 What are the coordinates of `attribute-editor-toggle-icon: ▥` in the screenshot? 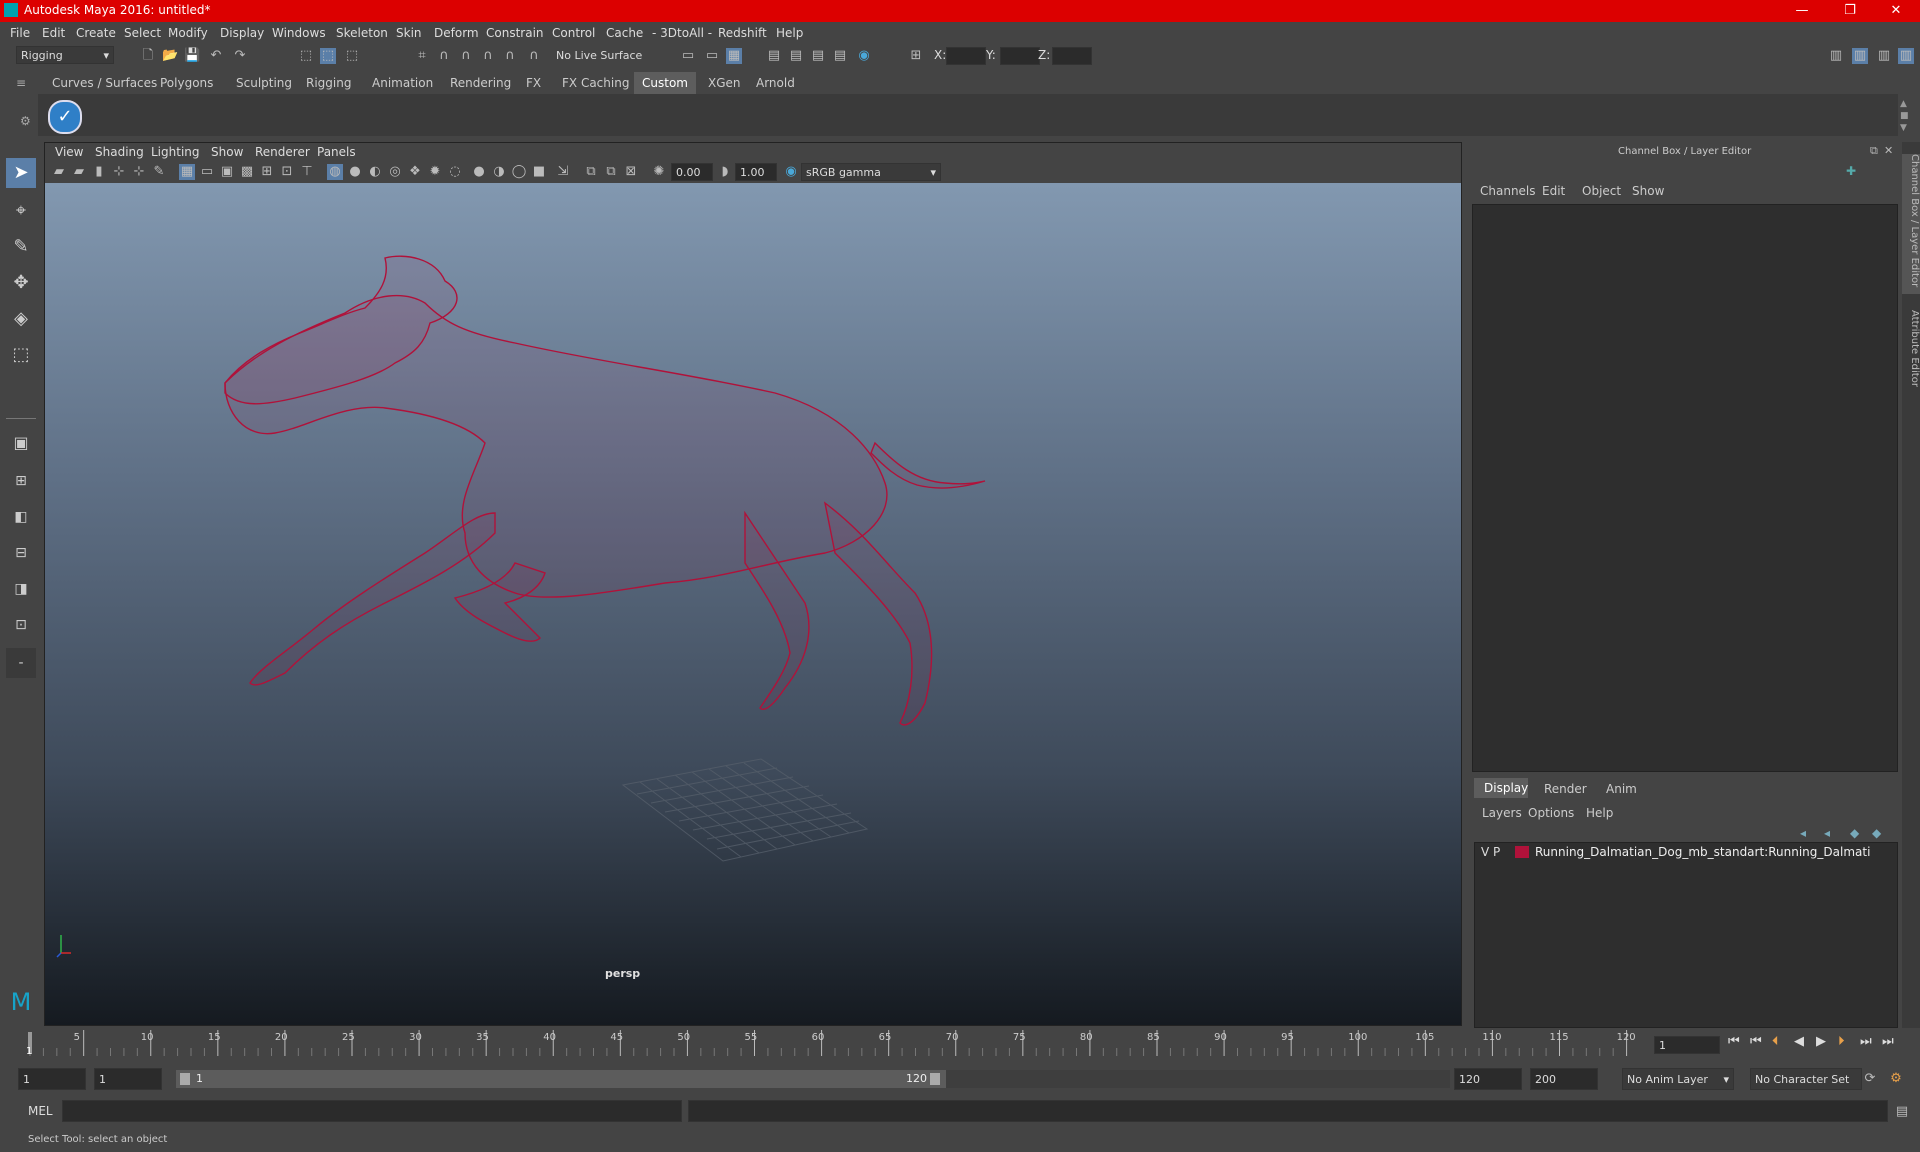 It's located at (1860, 56).